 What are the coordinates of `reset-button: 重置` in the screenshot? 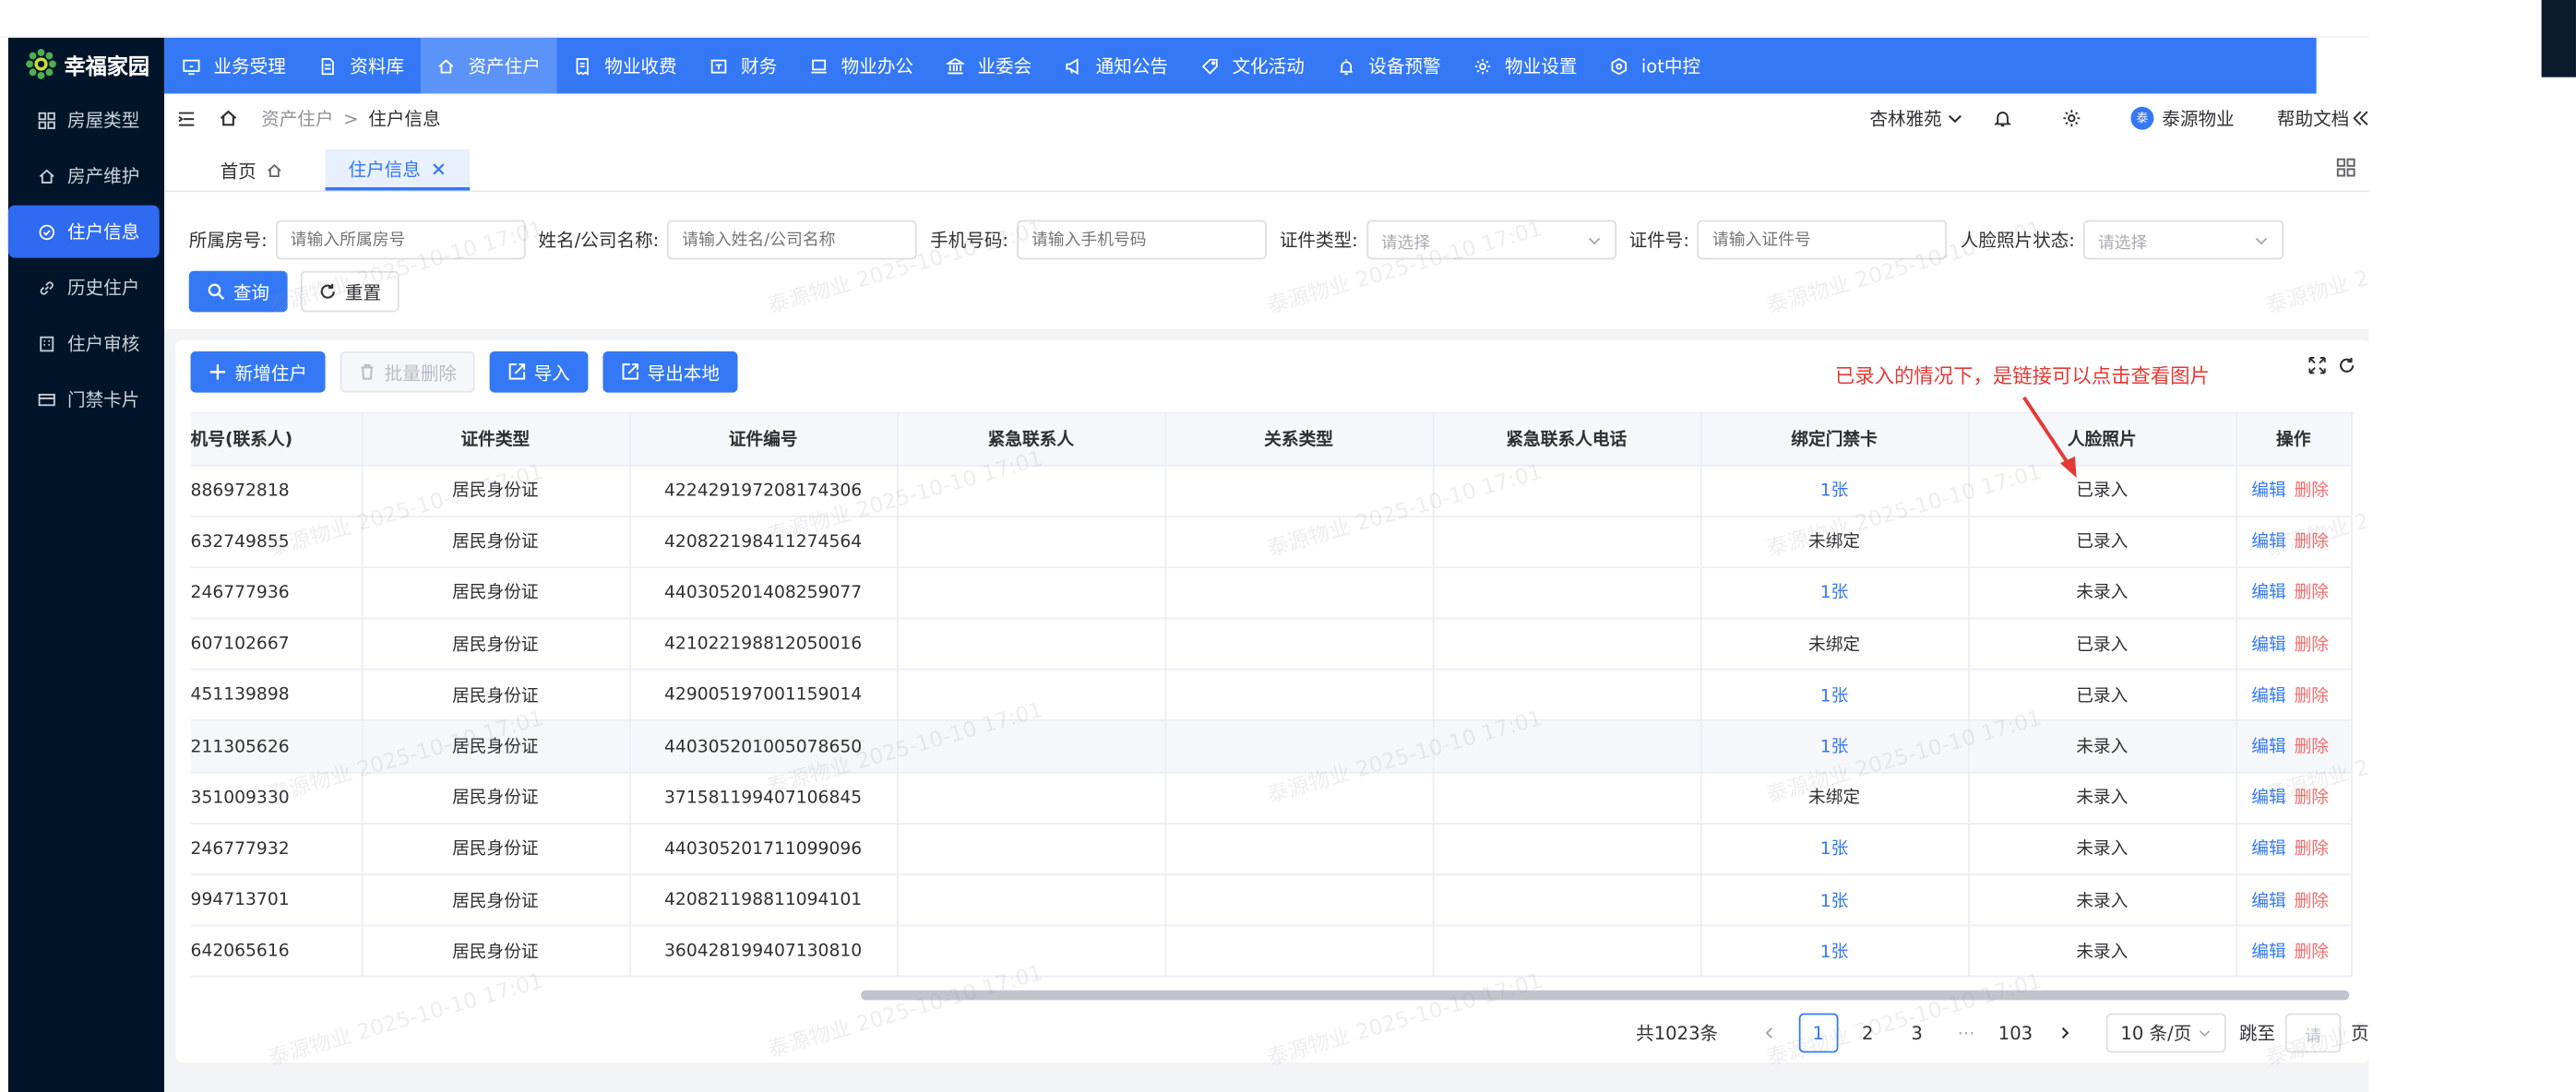 It's located at (350, 291).